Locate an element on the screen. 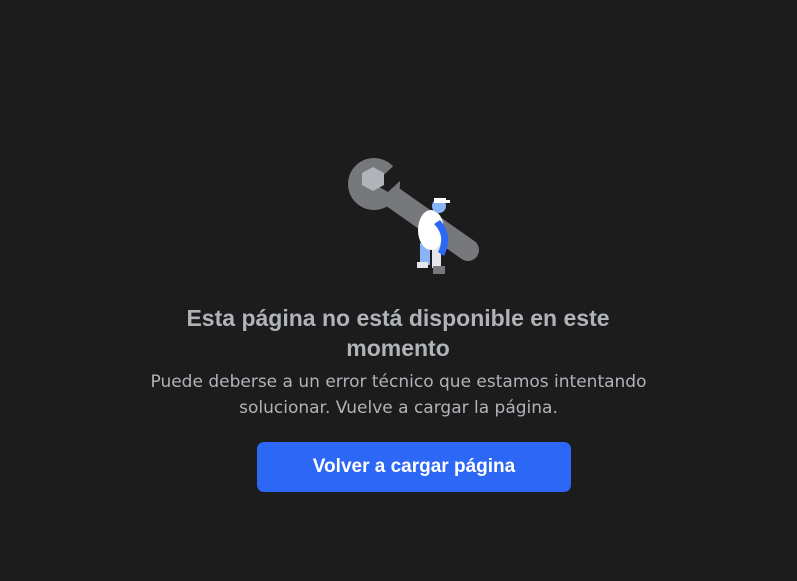 This screenshot has height=581, width=797. wrench-icon is located at coordinates (413, 209).